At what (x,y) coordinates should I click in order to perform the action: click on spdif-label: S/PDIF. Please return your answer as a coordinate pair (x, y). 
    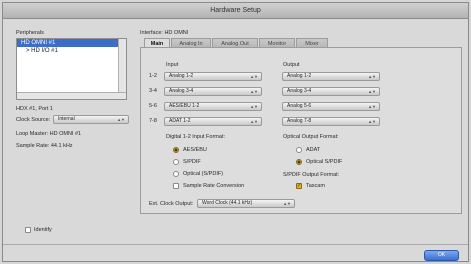
    Looking at the image, I should click on (192, 162).